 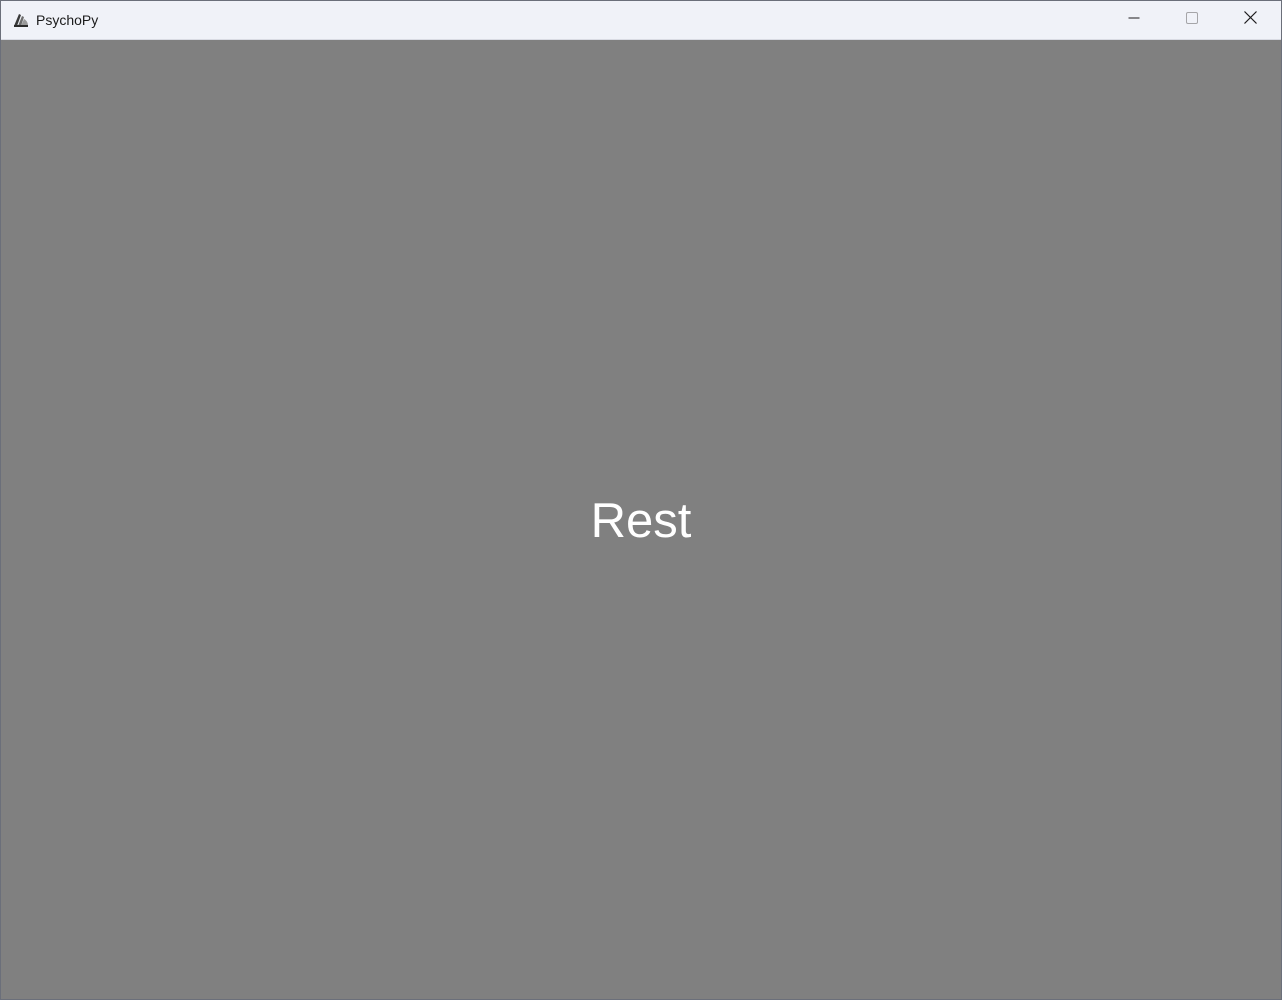 I want to click on psychopy-logo-icon, so click(x=21, y=20).